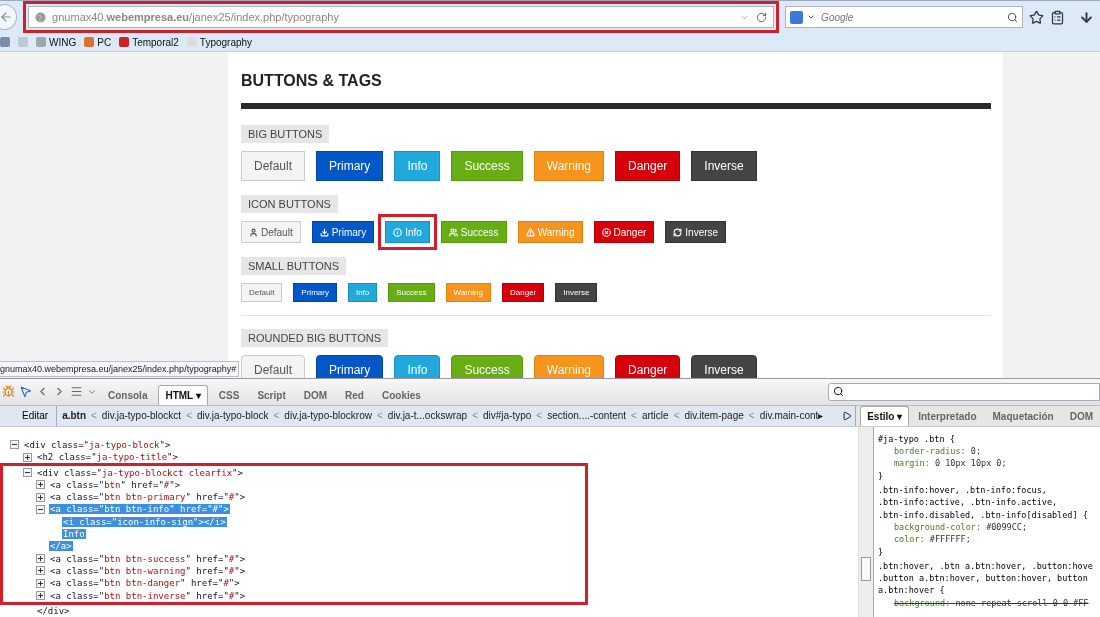 This screenshot has width=1100, height=617. Describe the element at coordinates (29, 415) in the screenshot. I see `edit-button: Editar` at that location.